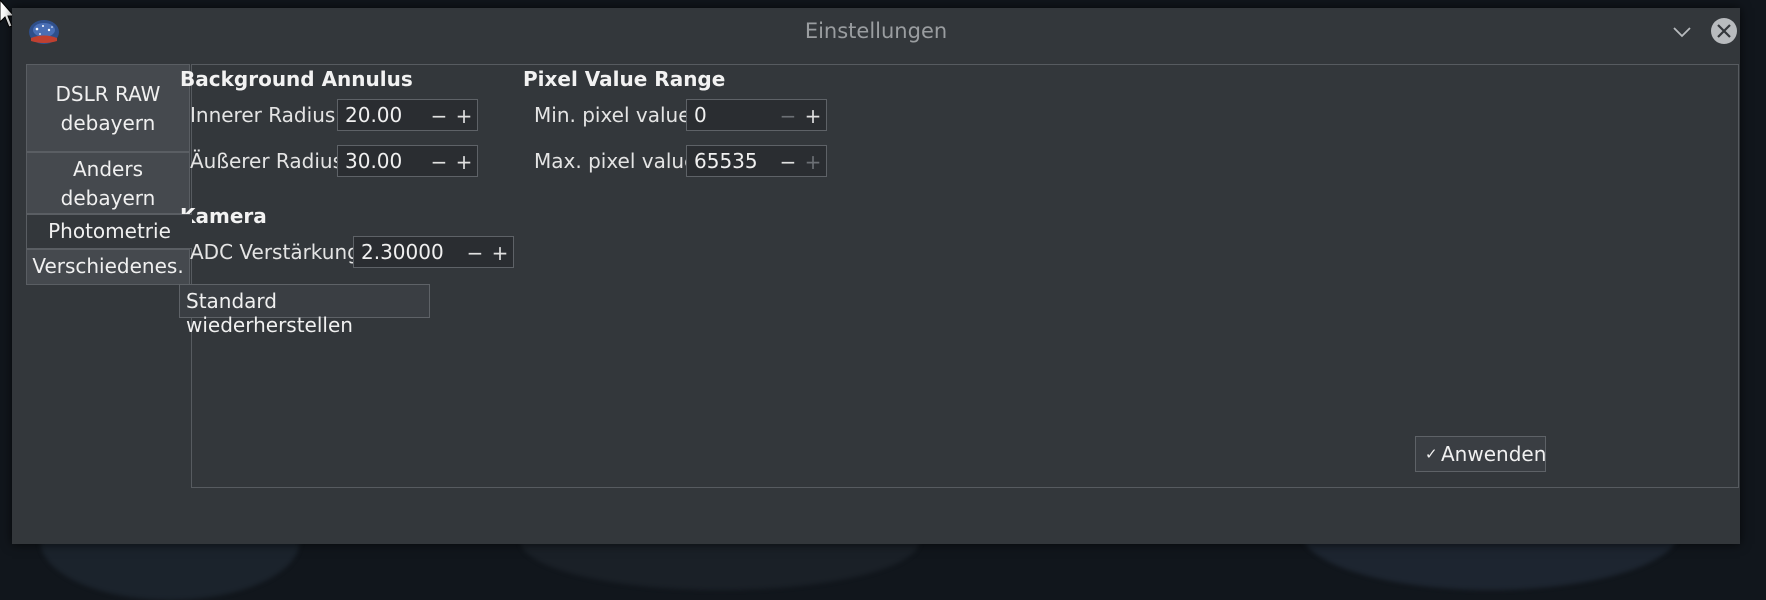 Image resolution: width=1766 pixels, height=600 pixels. I want to click on outer-radius-label: Äußerer Radius:, so click(270, 161).